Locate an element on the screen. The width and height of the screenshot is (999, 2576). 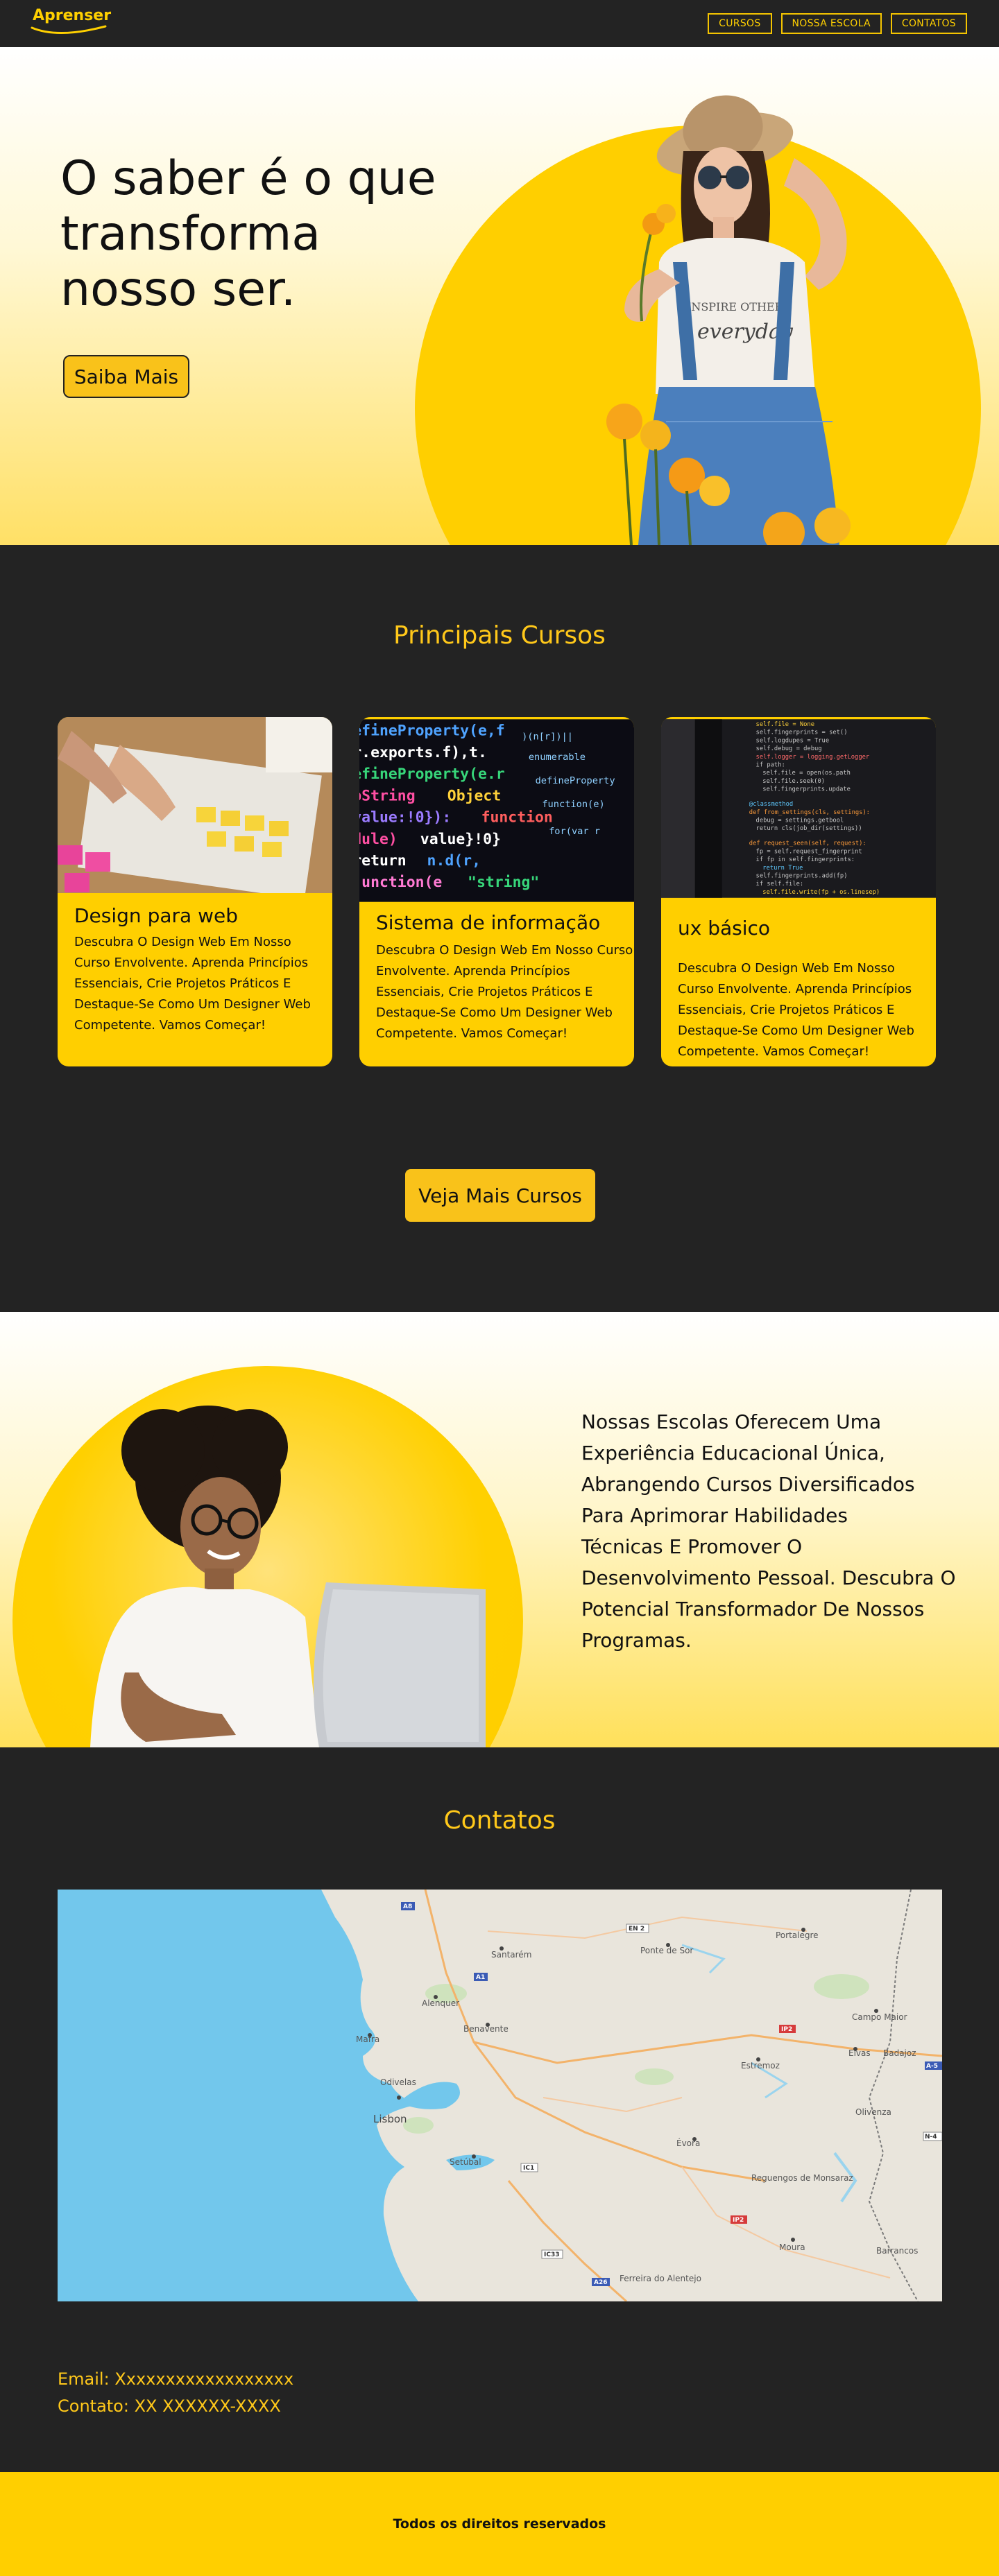
map-label-evora: Évora is located at coordinates (688, 2143).